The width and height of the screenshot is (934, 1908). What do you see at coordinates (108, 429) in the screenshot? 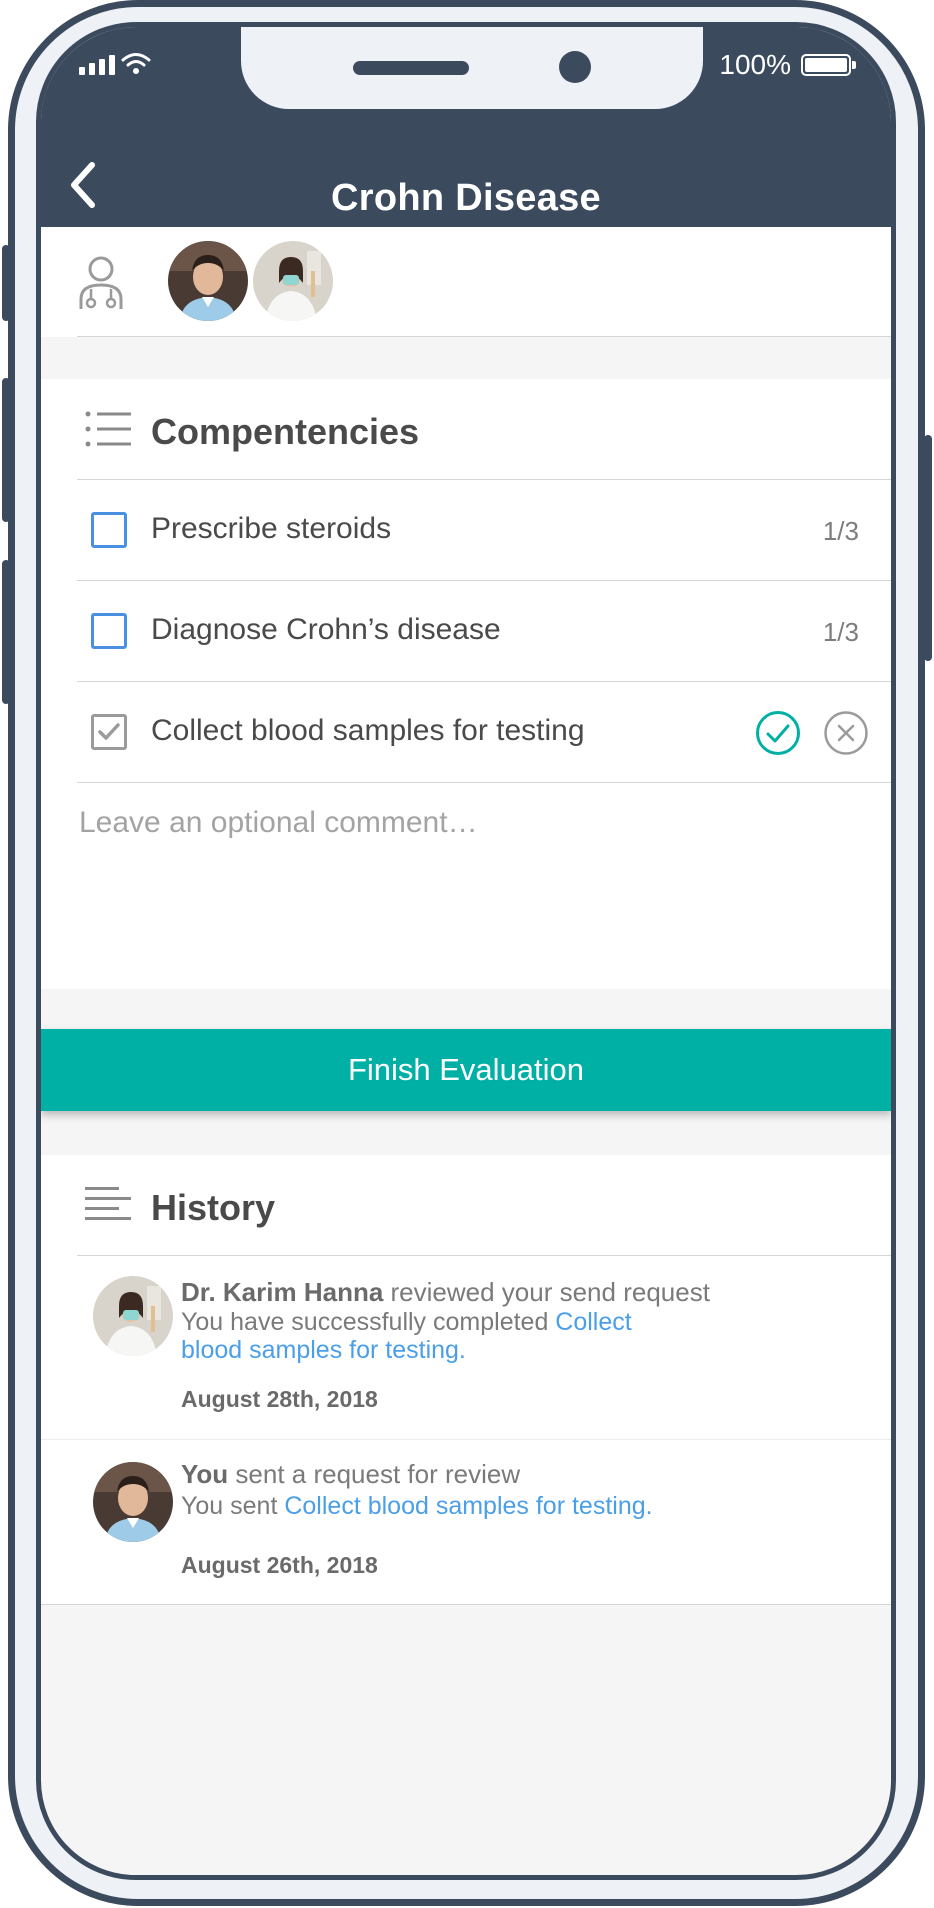
I see `list-icon` at bounding box center [108, 429].